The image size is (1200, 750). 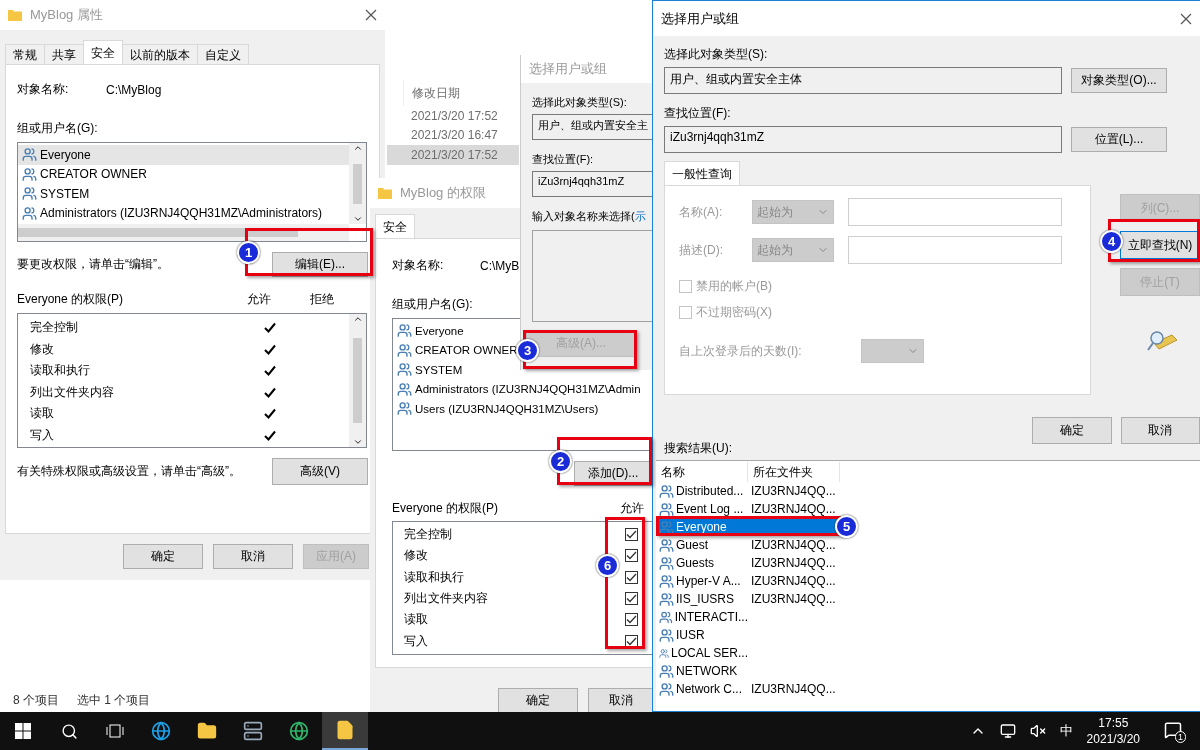 I want to click on object-name: C:\MyBlog, so click(x=134, y=89).